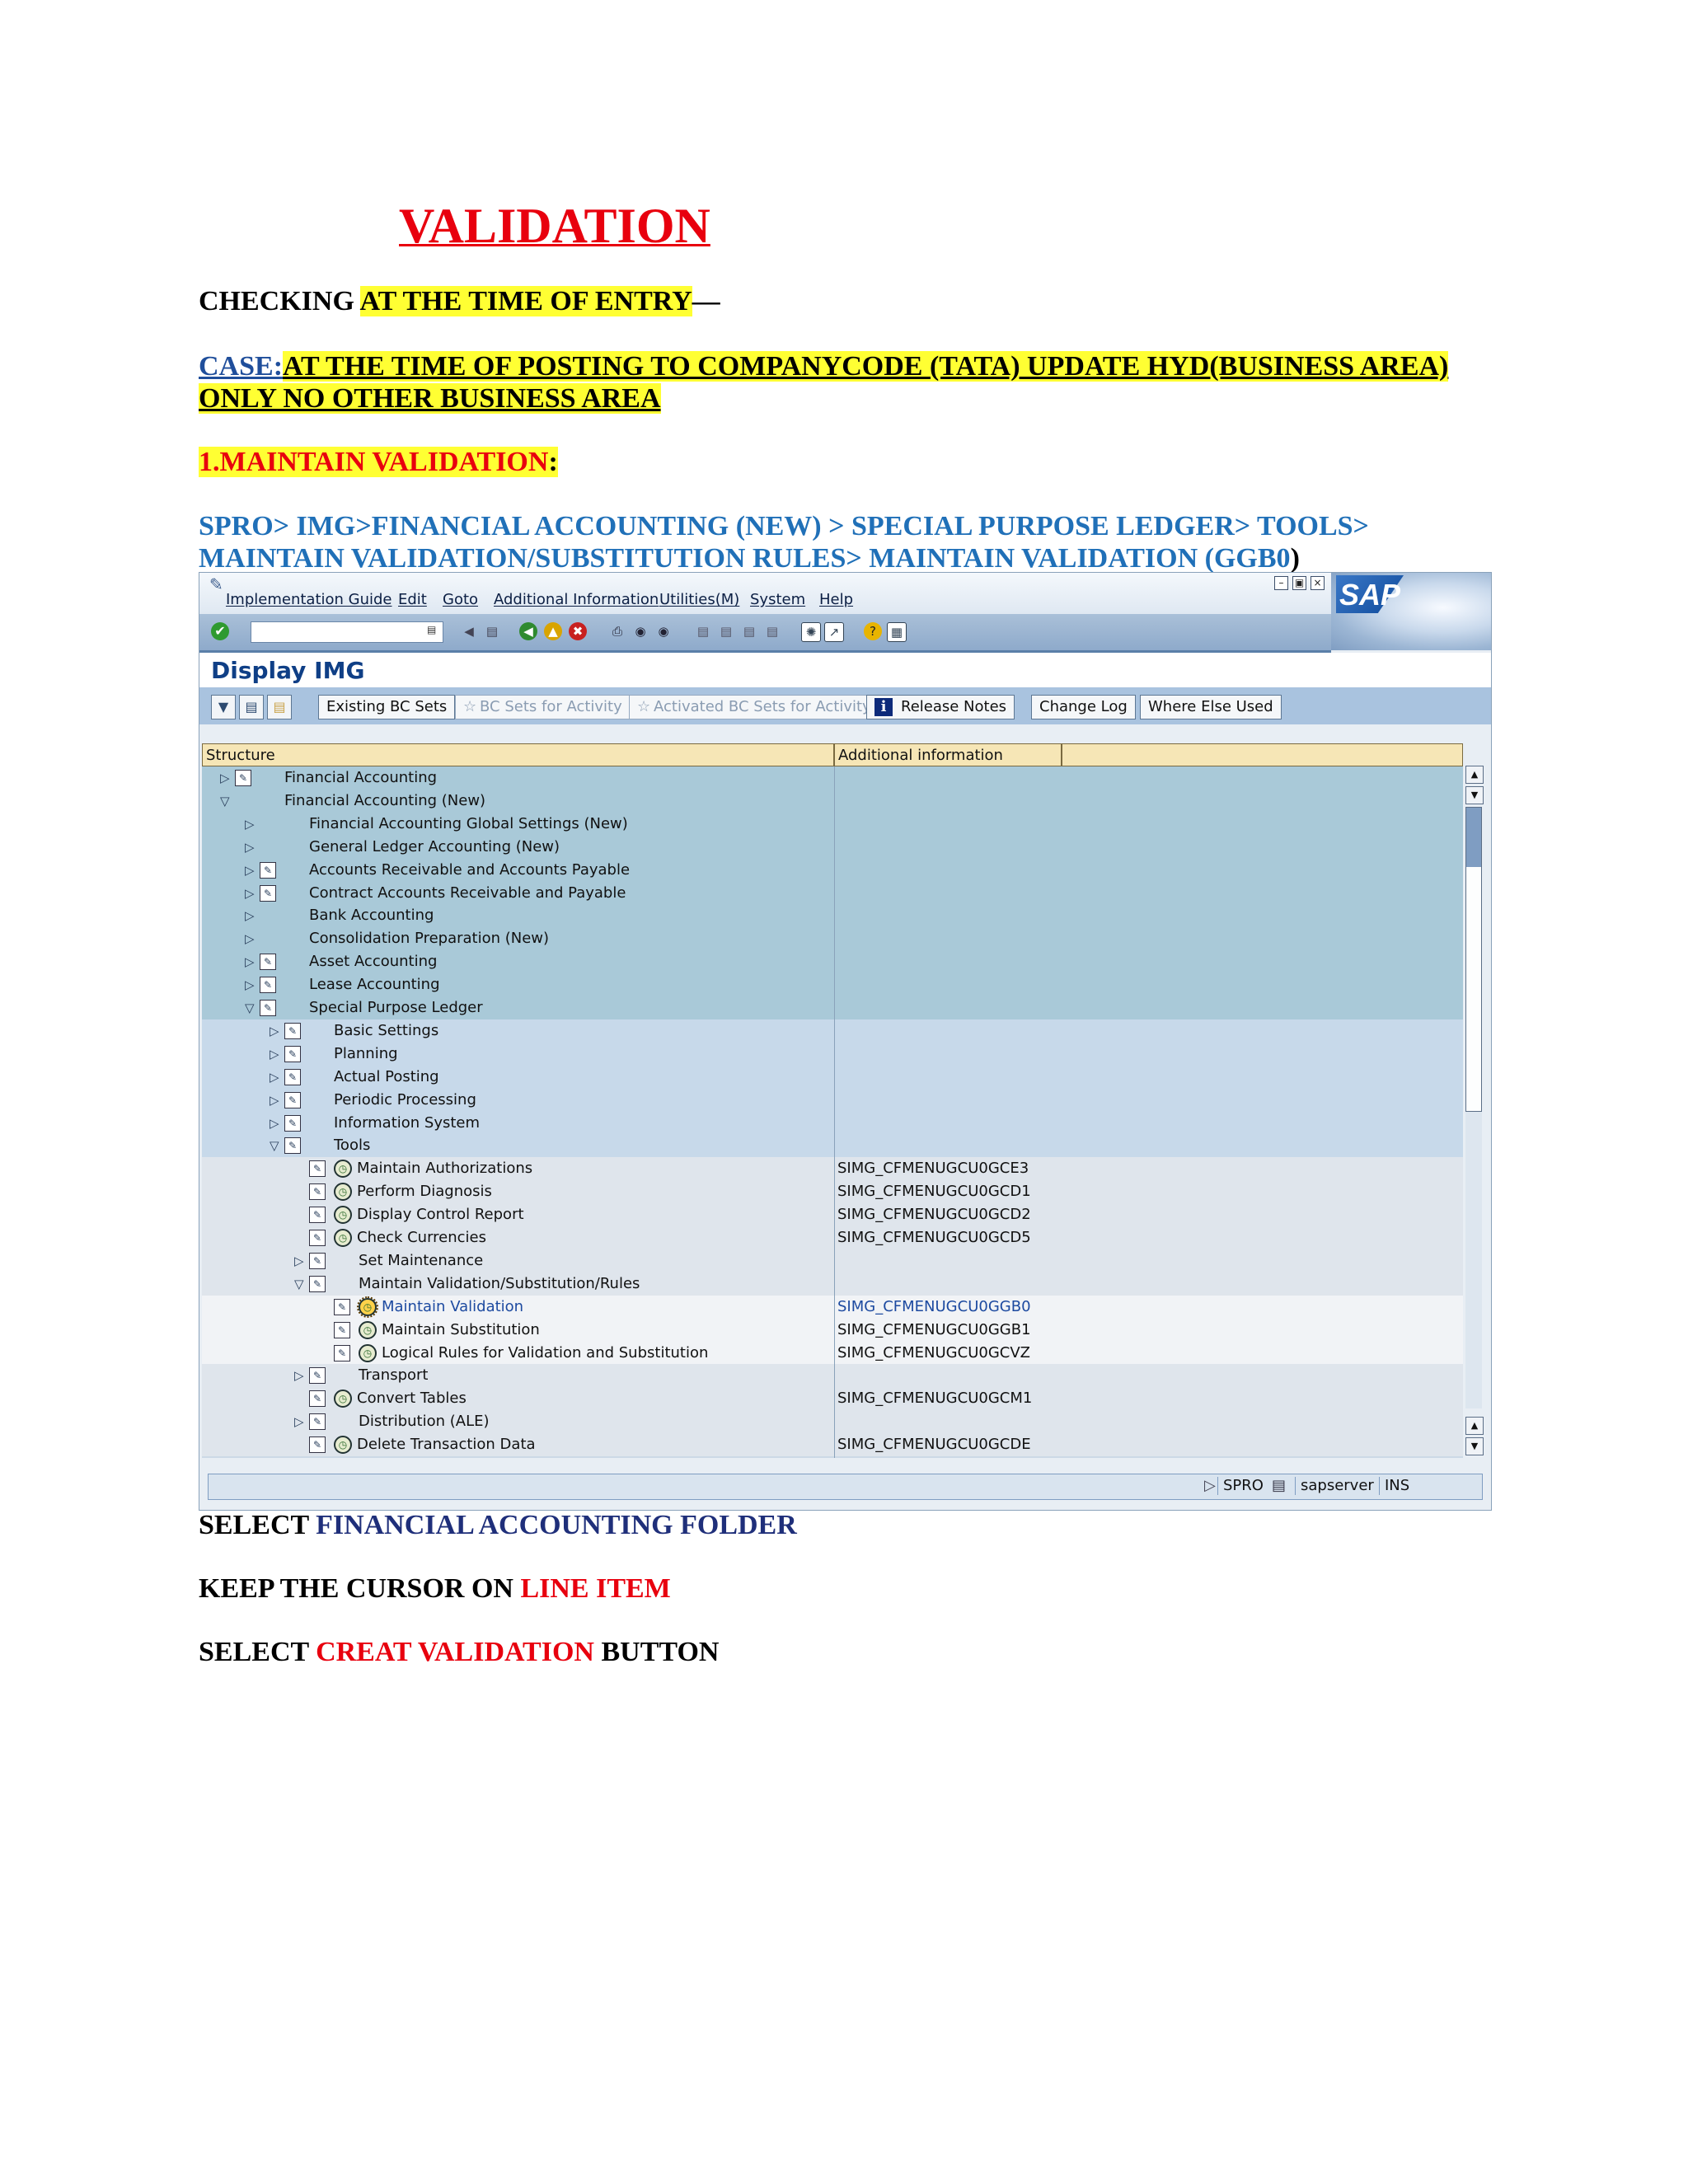 The width and height of the screenshot is (1688, 2184). What do you see at coordinates (375, 984) in the screenshot?
I see `tree-node-label: Lease Accounting` at bounding box center [375, 984].